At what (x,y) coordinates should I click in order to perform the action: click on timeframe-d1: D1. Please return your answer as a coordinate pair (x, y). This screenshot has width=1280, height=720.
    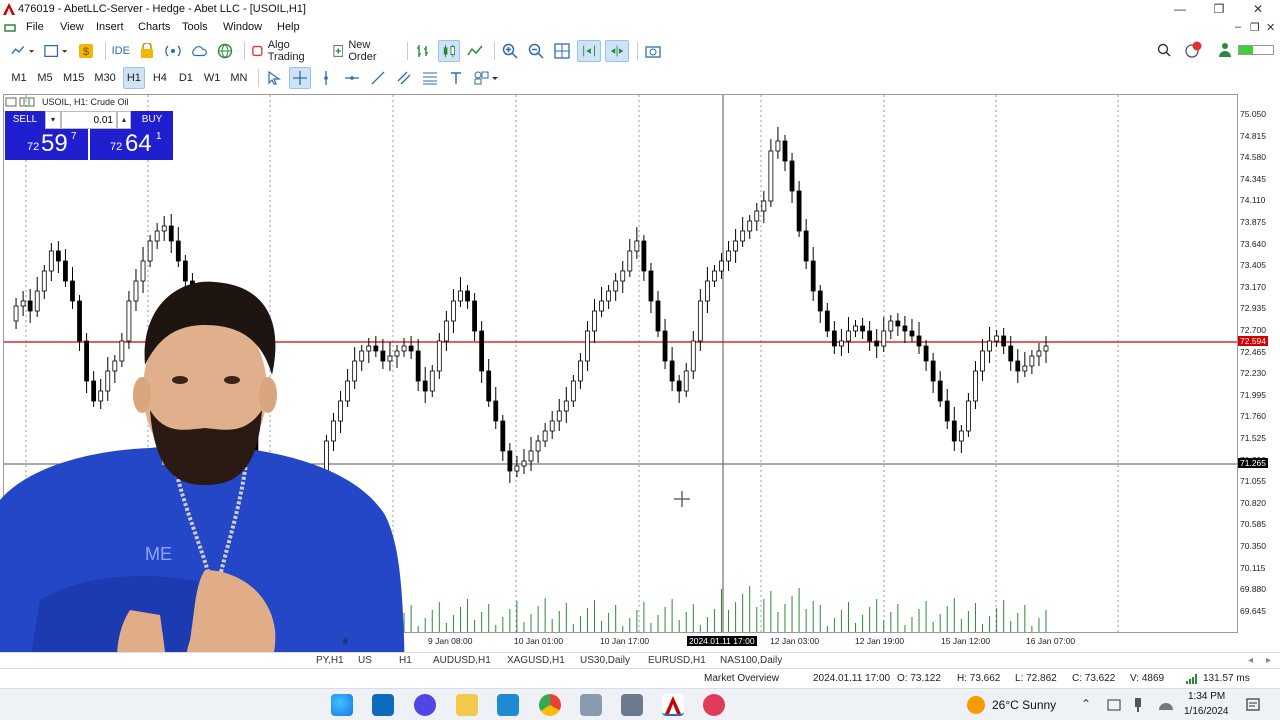
    Looking at the image, I should click on (186, 78).